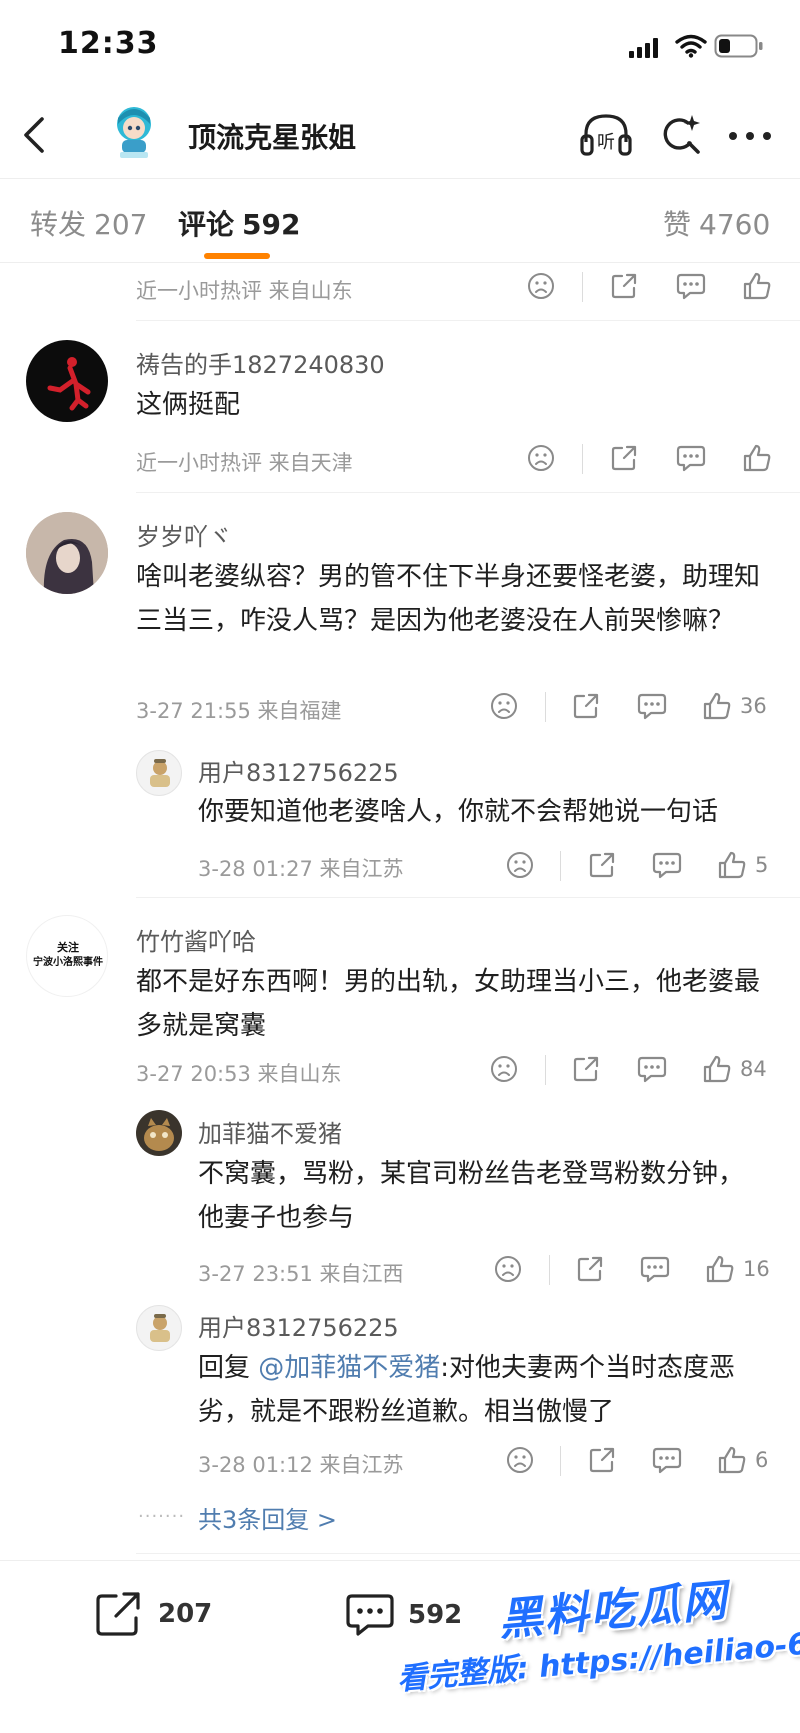 This screenshot has width=800, height=1733. Describe the element at coordinates (606, 135) in the screenshot. I see `headphones-listen-icon: 听` at that location.